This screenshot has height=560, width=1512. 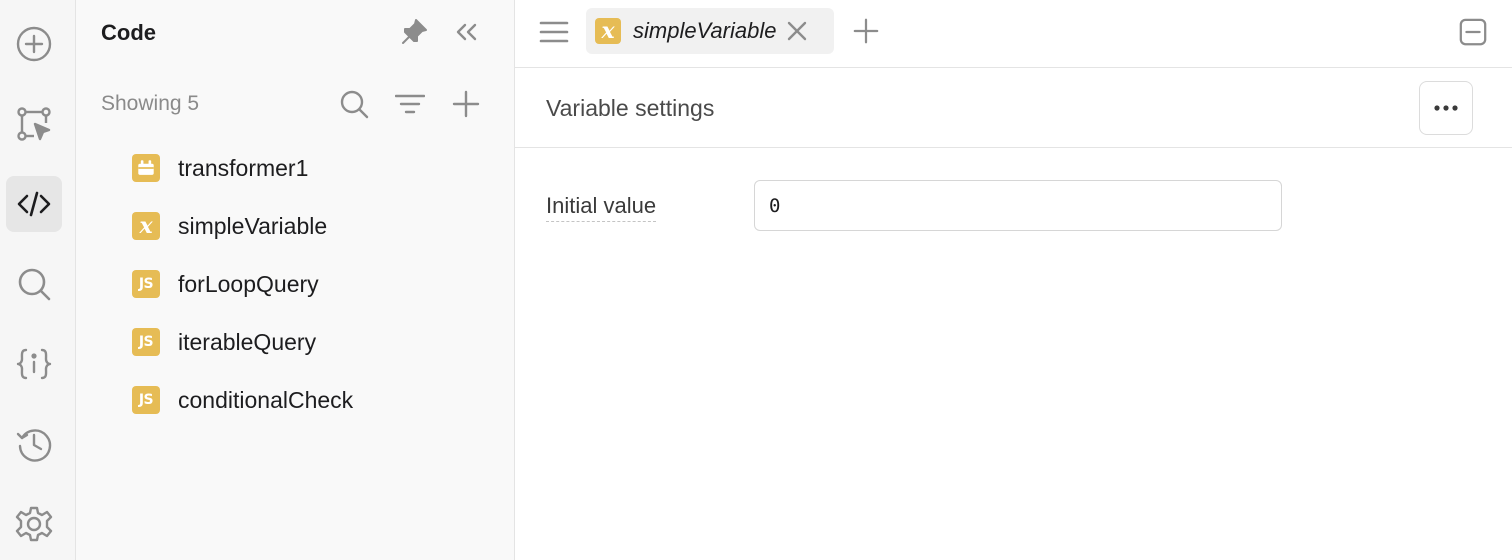 I want to click on icon-rail, so click(x=38, y=280).